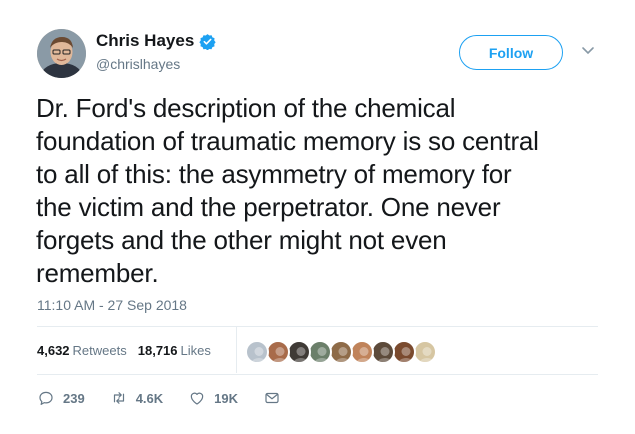 This screenshot has height=434, width=635. I want to click on author-name-row: Chris Hayes, so click(156, 41).